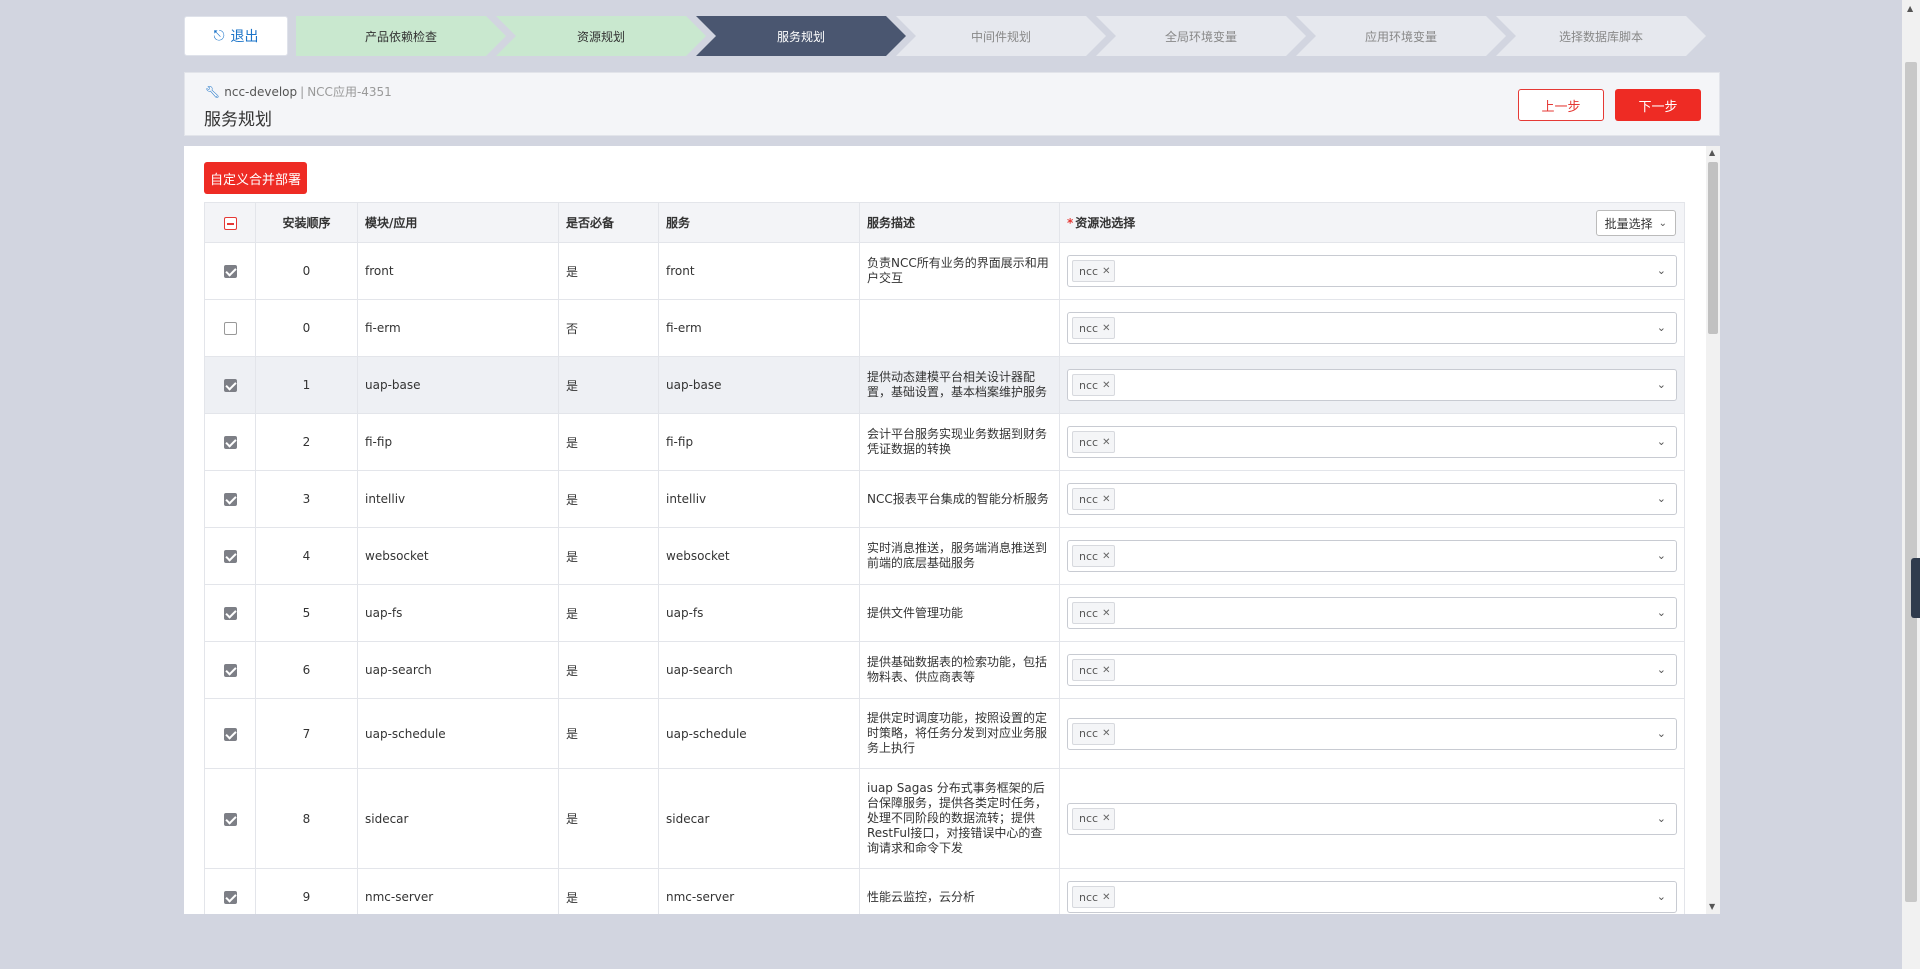 Image resolution: width=1920 pixels, height=969 pixels. Describe the element at coordinates (1712, 153) in the screenshot. I see `scroll-up-arrow-icon: ▲` at that location.